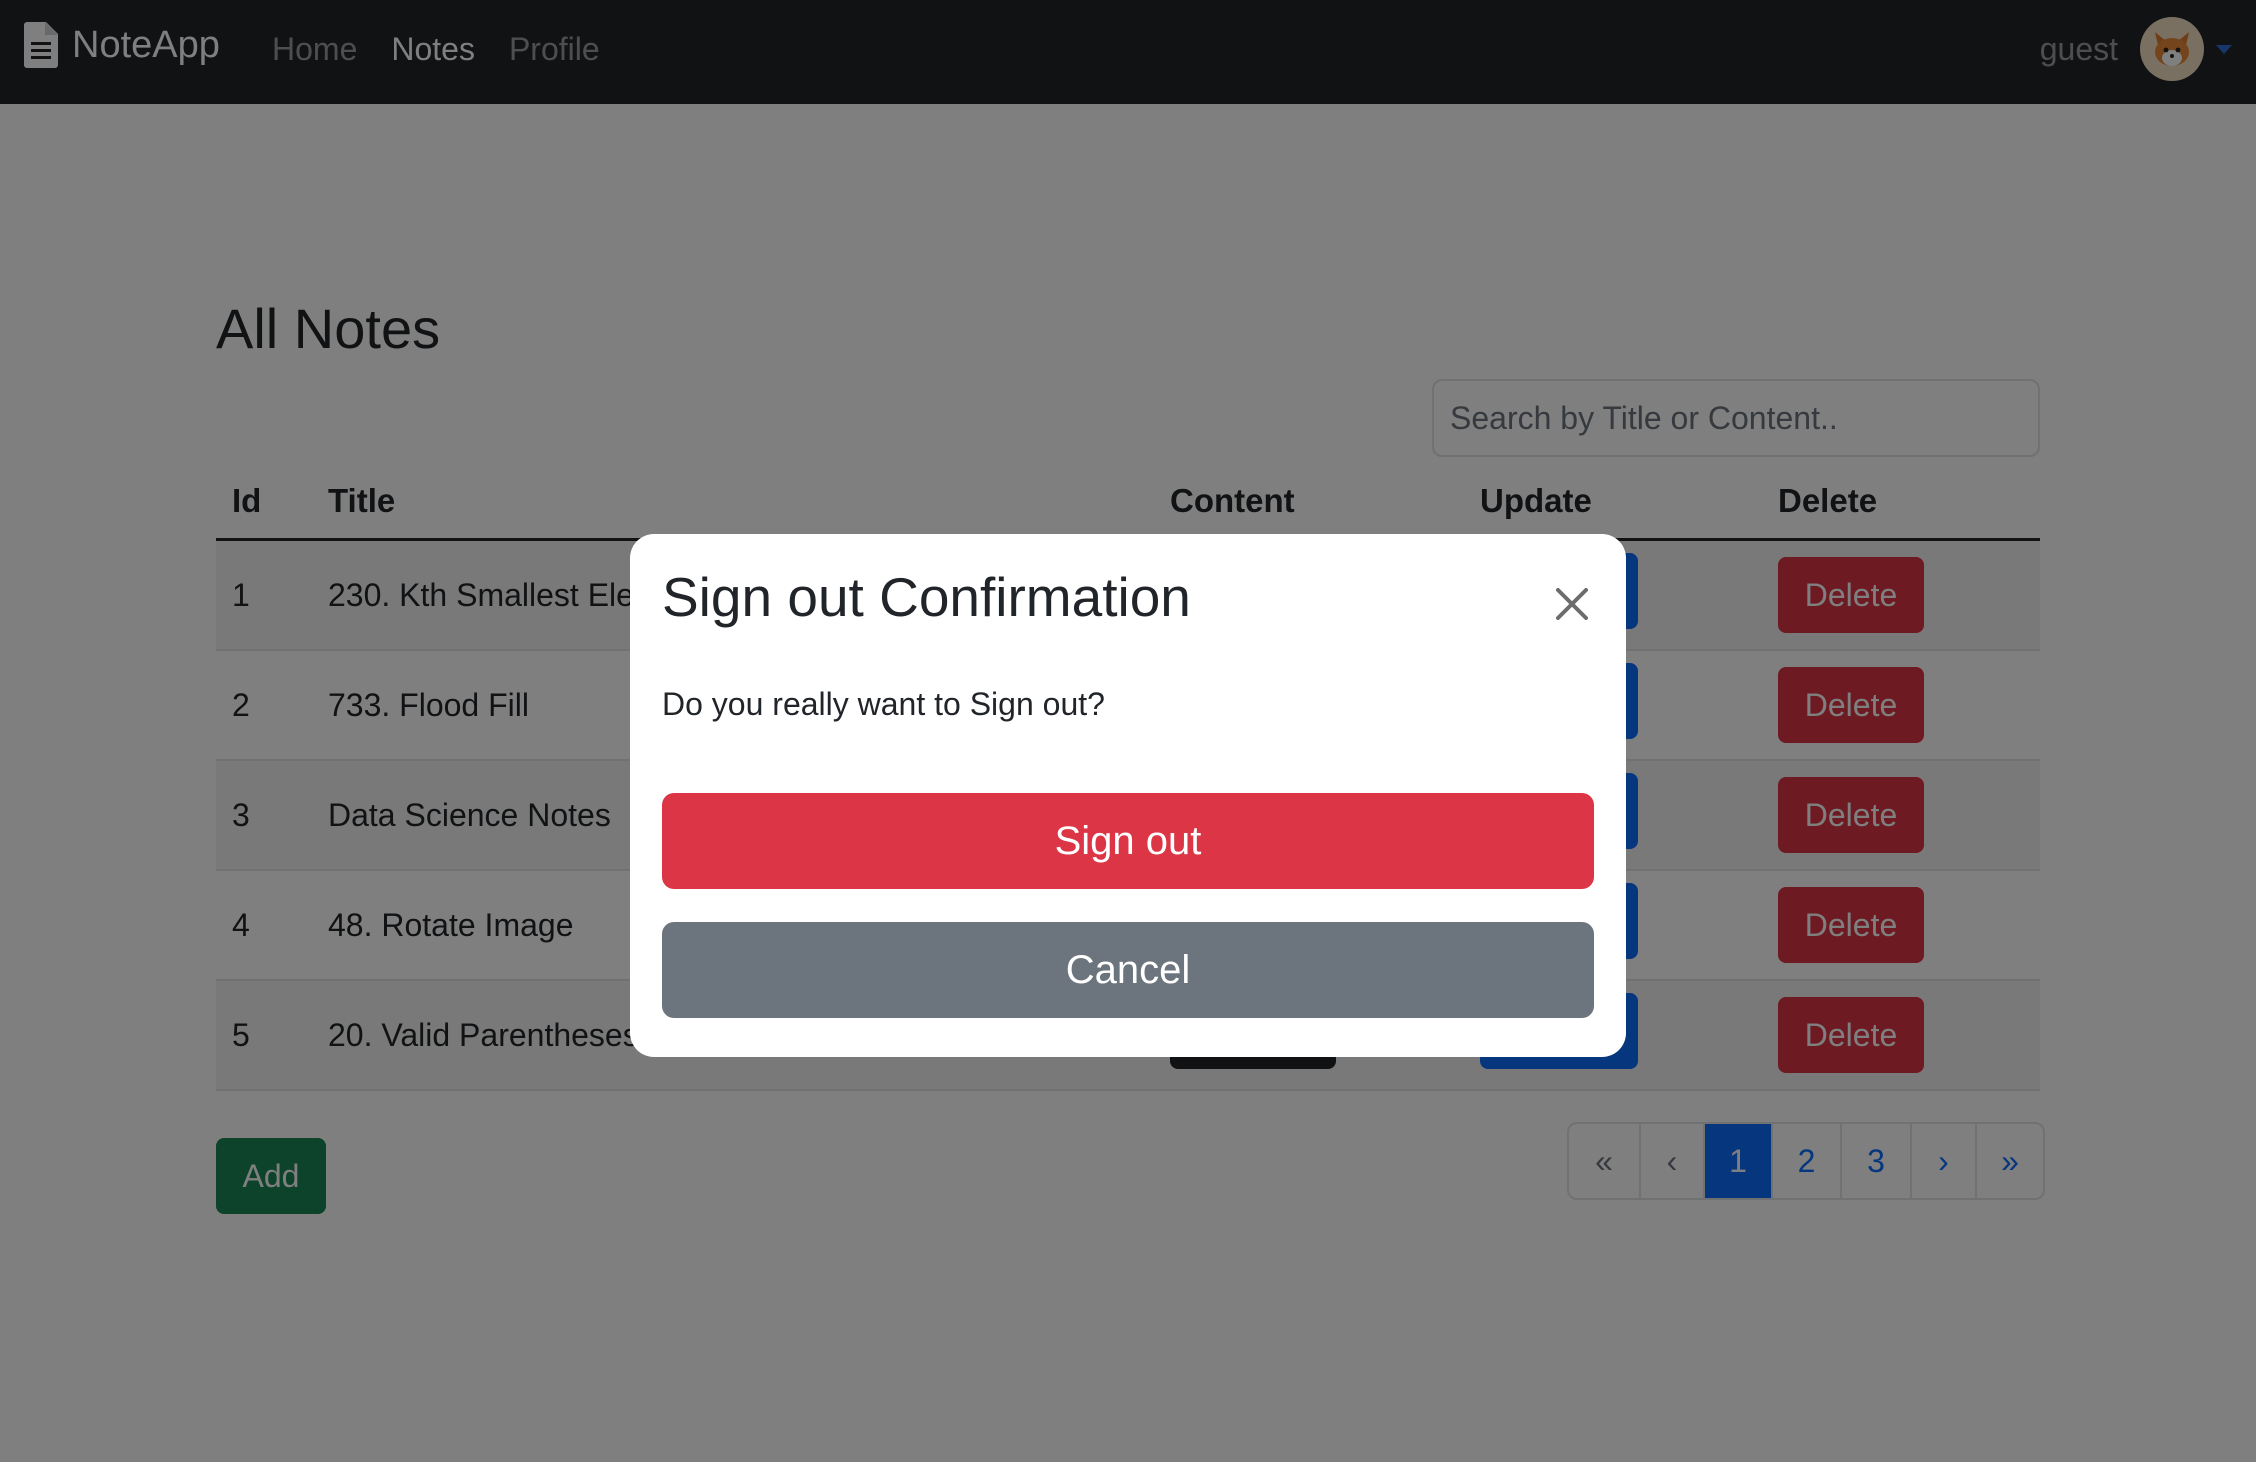 The width and height of the screenshot is (2256, 1462). What do you see at coordinates (1128, 841) in the screenshot?
I see `sign-out-button: Sign out` at bounding box center [1128, 841].